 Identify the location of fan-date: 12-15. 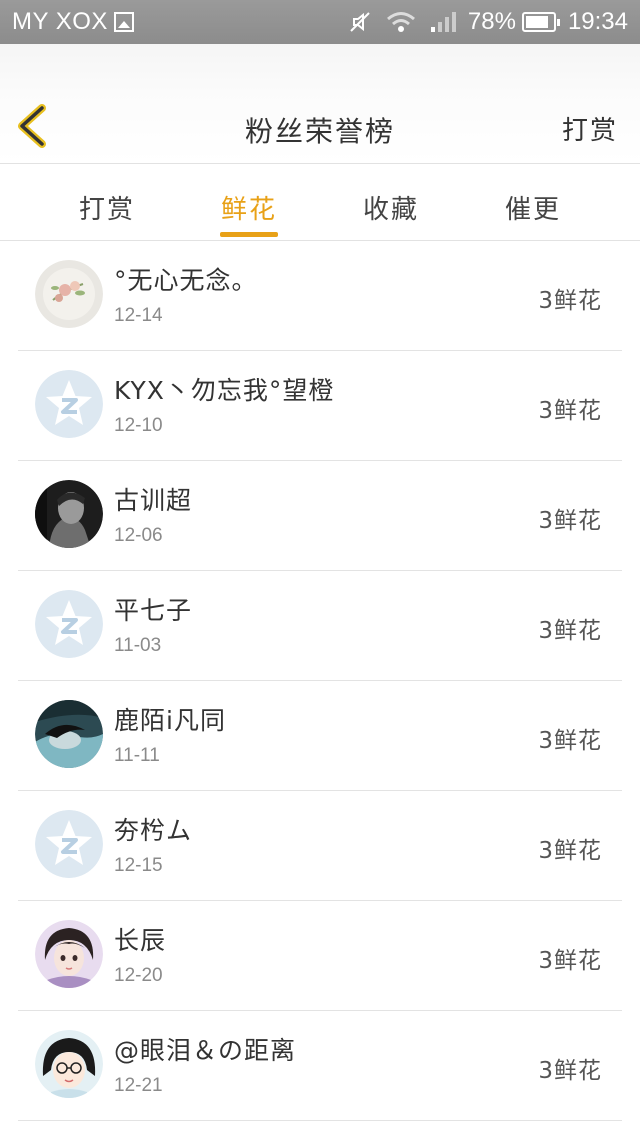
(138, 865).